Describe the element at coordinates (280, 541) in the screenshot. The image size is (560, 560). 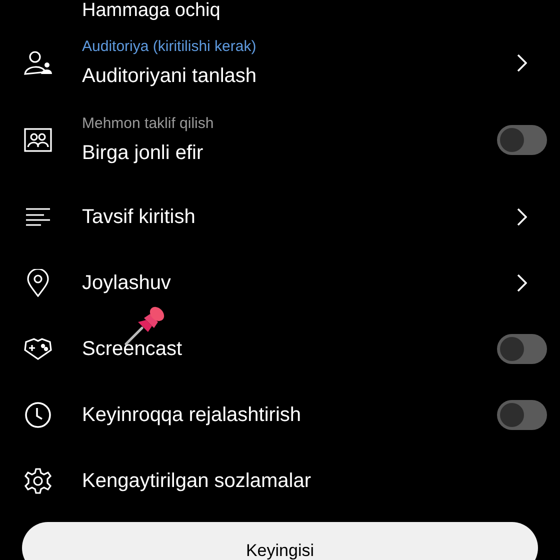
I see `next-button: Keyingisi` at that location.